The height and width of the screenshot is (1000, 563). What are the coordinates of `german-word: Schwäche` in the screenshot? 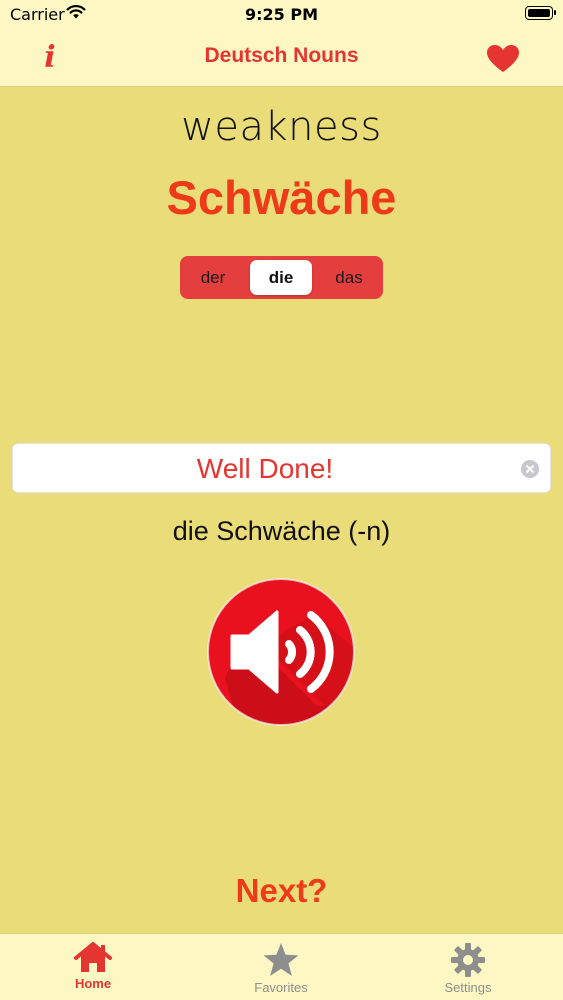 It's located at (281, 197).